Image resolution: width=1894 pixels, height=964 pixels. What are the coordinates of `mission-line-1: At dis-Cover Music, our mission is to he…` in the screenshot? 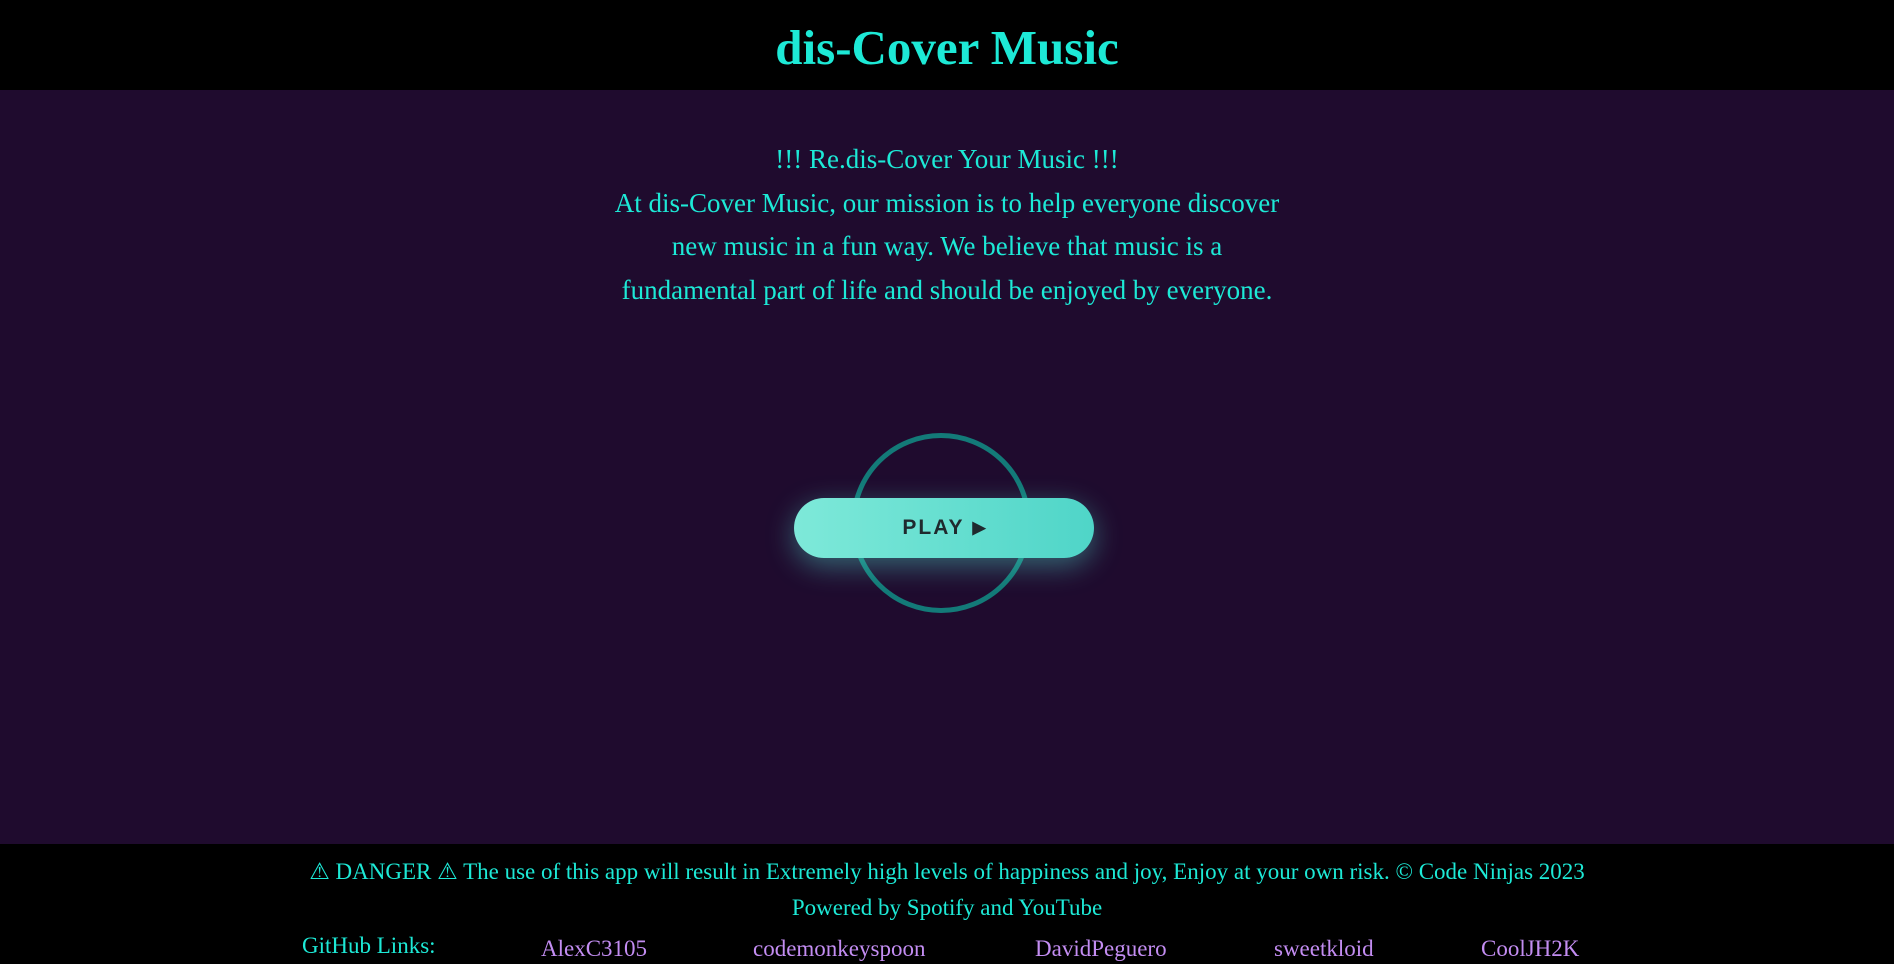 It's located at (947, 202).